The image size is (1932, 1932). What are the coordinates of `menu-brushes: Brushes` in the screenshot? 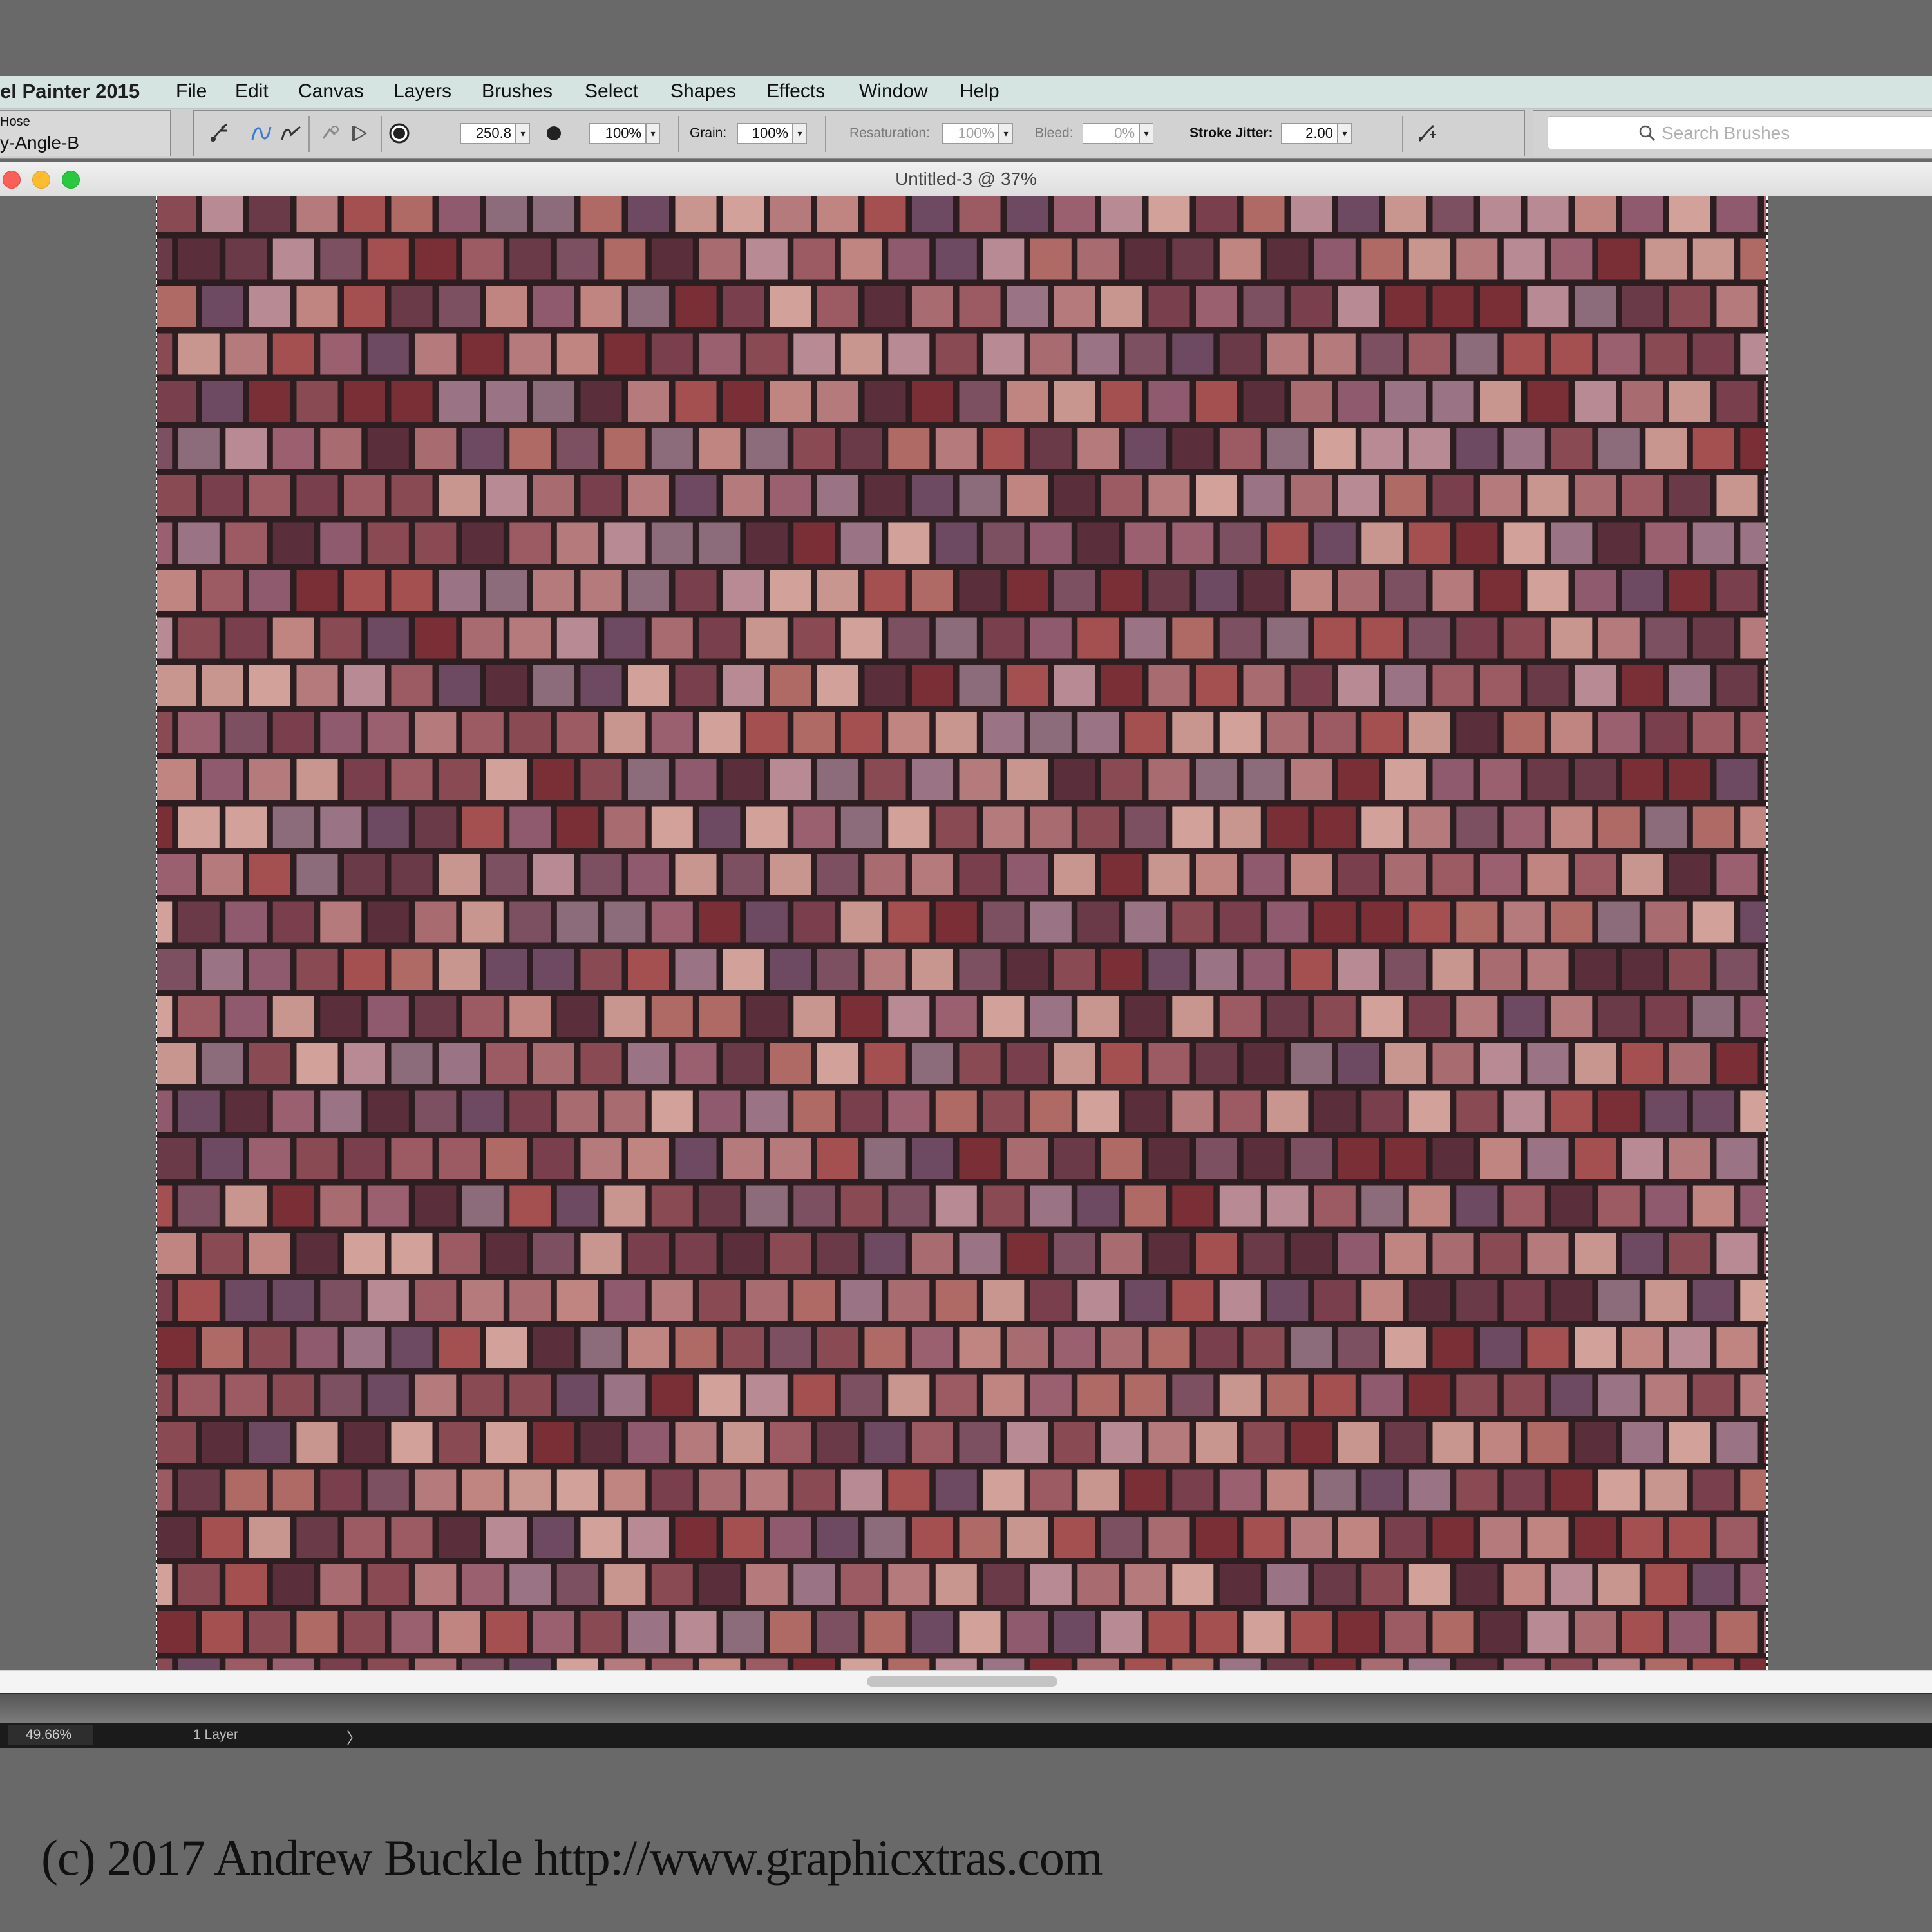 It's located at (517, 91).